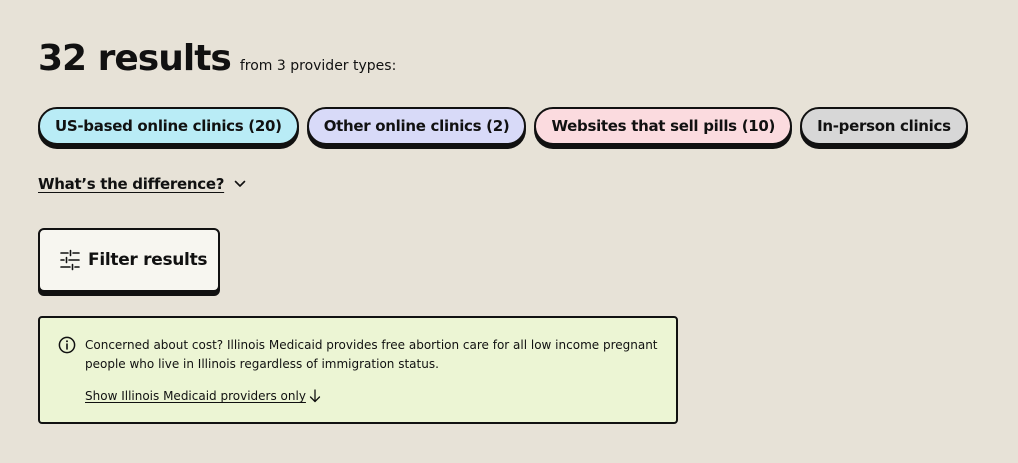  Describe the element at coordinates (135, 58) in the screenshot. I see `results-count: 32 results` at that location.